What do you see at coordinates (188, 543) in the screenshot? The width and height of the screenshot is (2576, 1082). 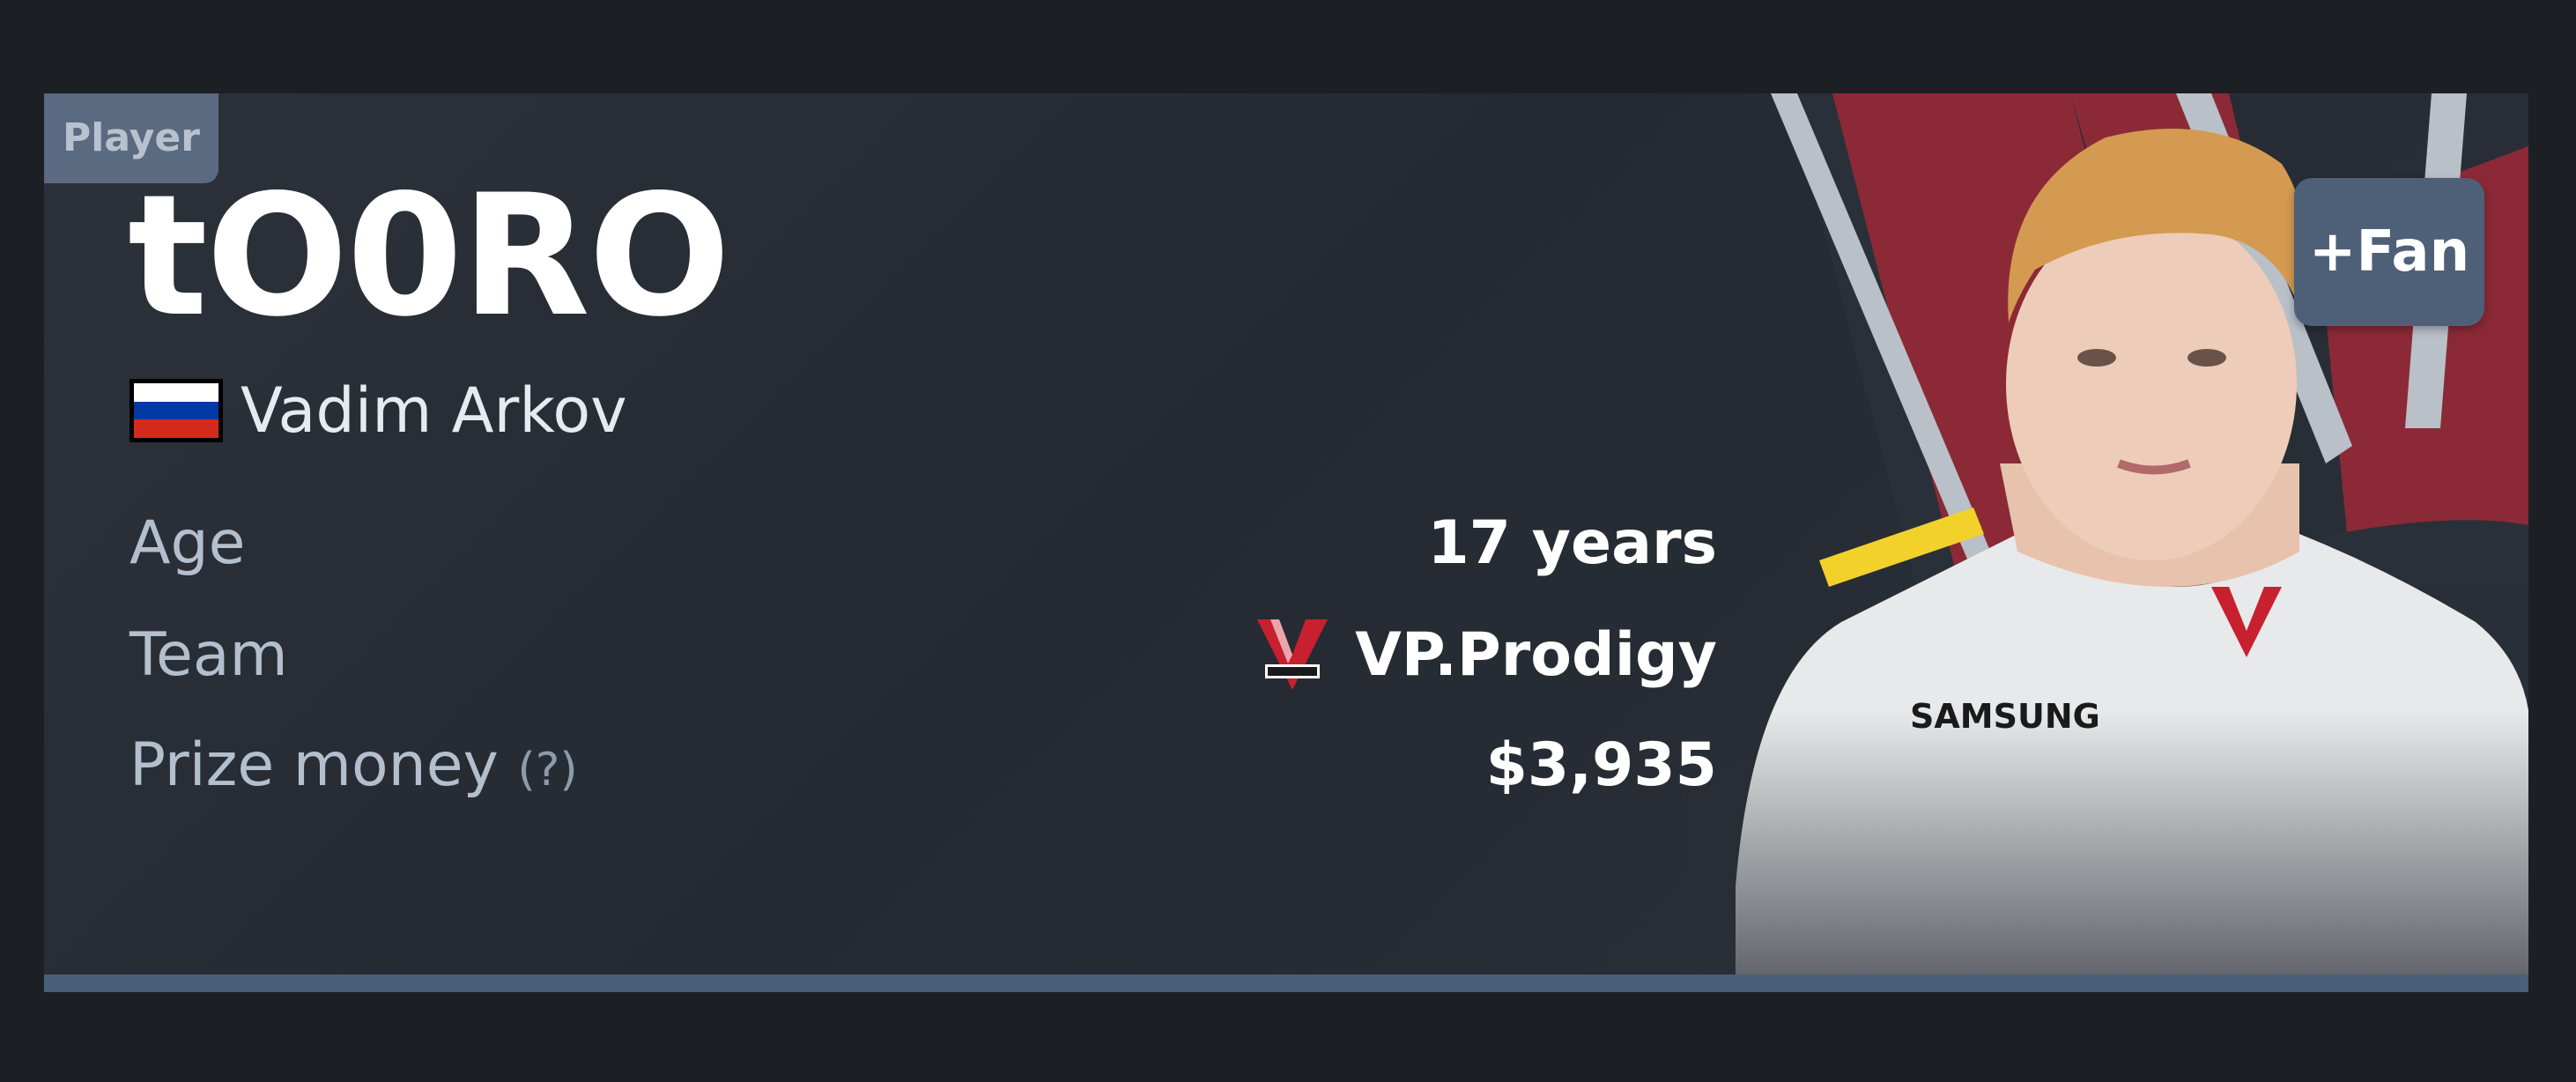 I see `age-label: Age` at bounding box center [188, 543].